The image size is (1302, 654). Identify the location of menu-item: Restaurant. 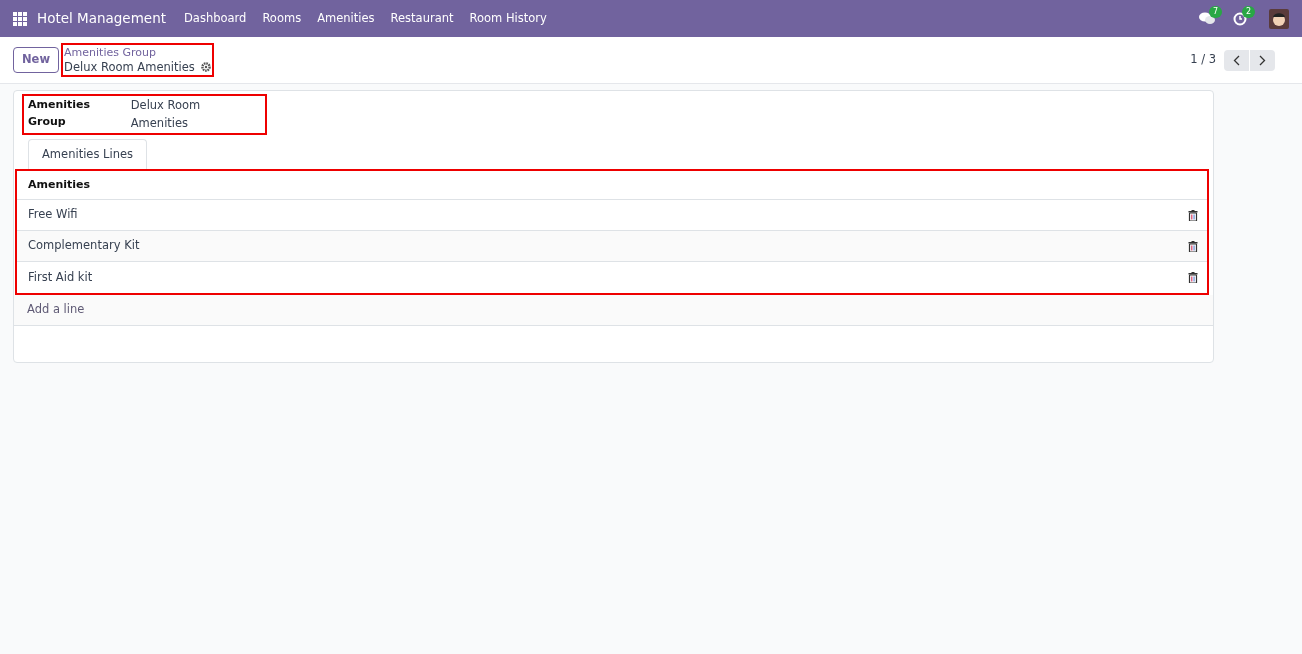
(422, 18).